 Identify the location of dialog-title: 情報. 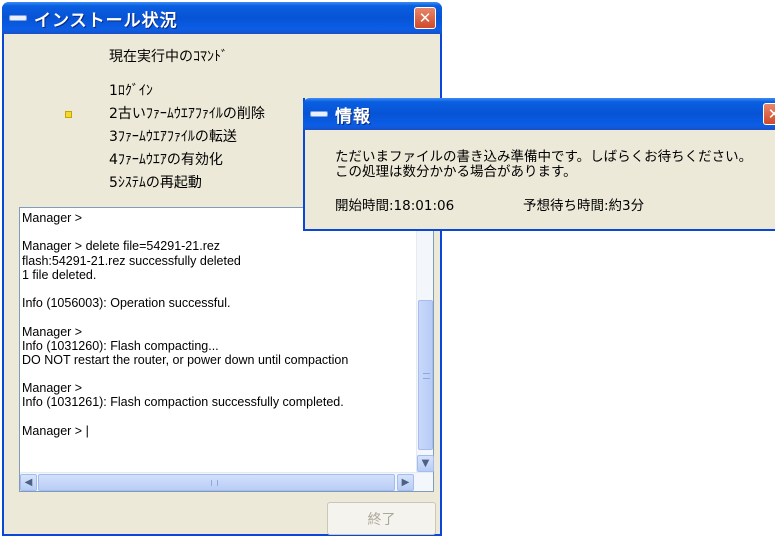
(353, 116).